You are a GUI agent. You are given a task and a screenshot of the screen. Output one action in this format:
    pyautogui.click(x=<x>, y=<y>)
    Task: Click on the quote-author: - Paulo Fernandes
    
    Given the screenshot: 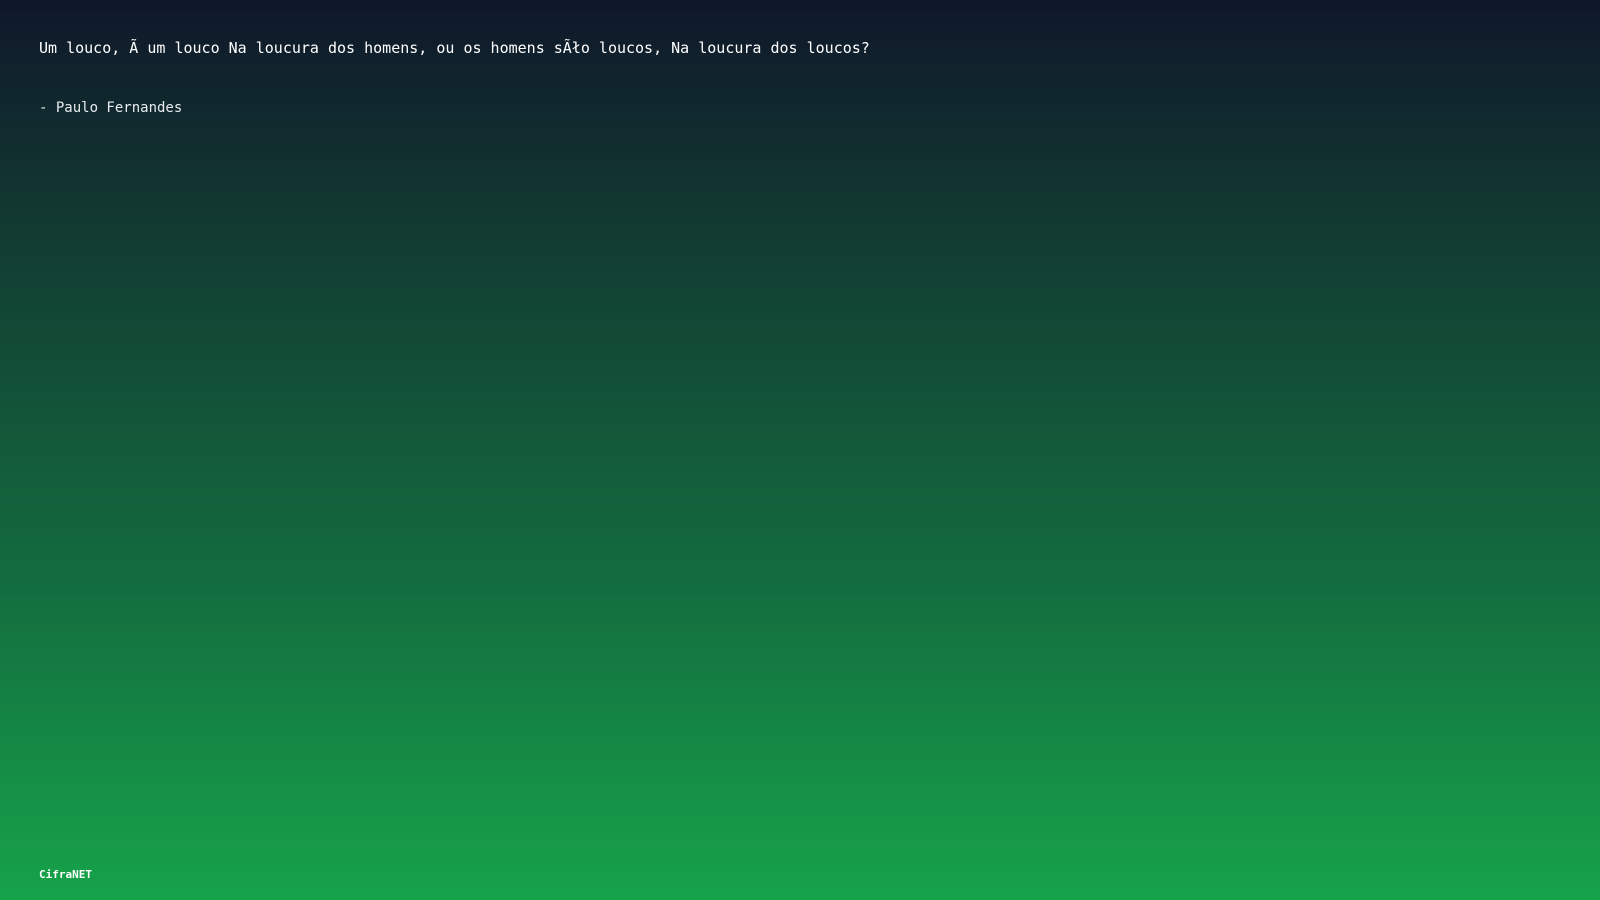 What is the action you would take?
    pyautogui.click(x=111, y=108)
    